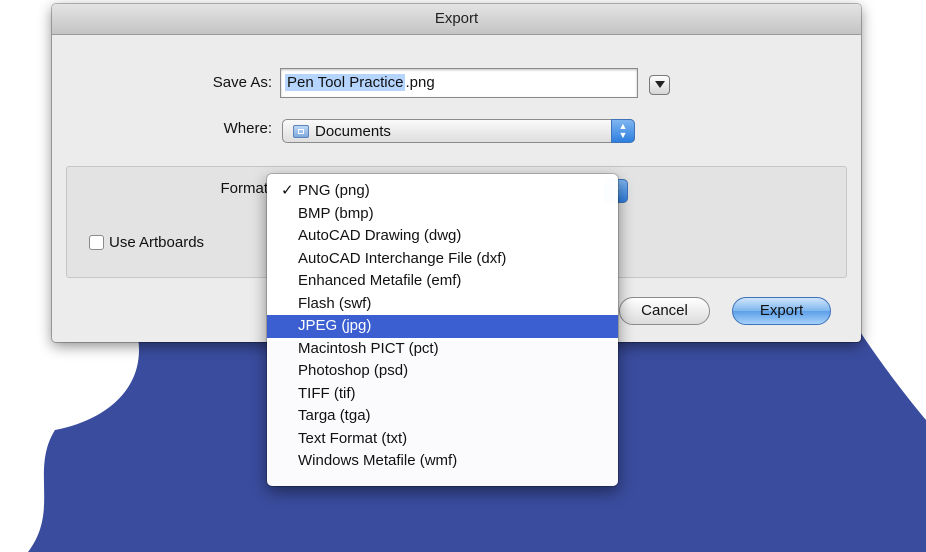  I want to click on where-label: Where:, so click(247, 128).